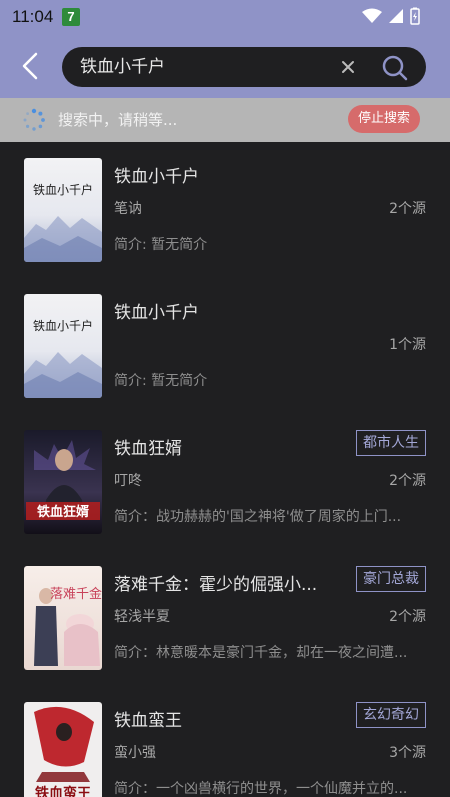 Image resolution: width=450 pixels, height=797 pixels. What do you see at coordinates (205, 67) in the screenshot?
I see `search-input` at bounding box center [205, 67].